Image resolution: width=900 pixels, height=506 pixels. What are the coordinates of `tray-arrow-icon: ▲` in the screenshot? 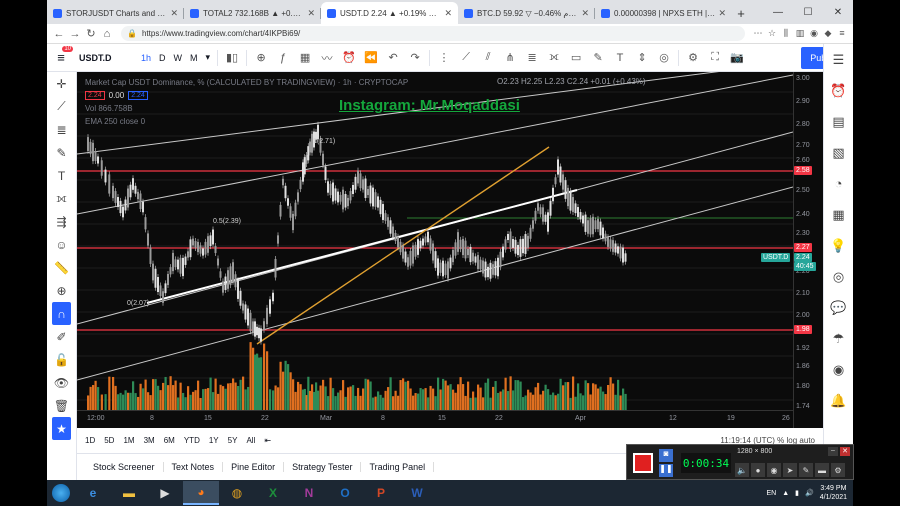 It's located at (785, 493).